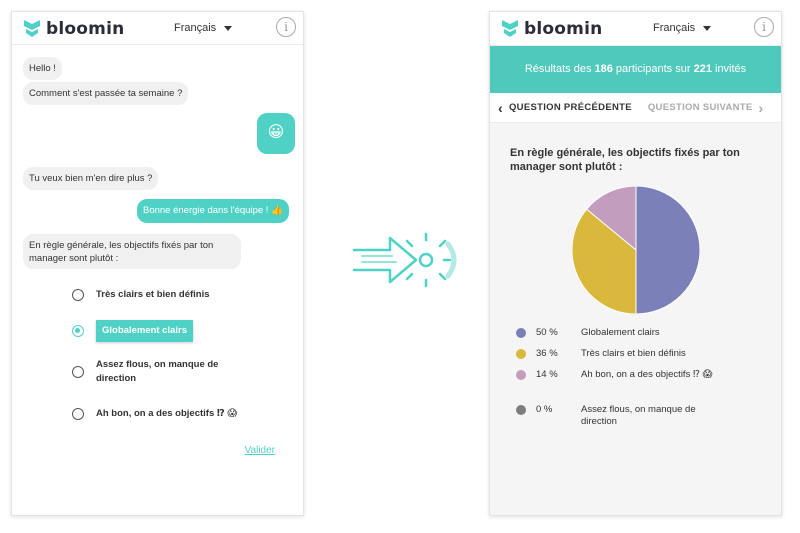 The height and width of the screenshot is (533, 800). I want to click on pie-chart, so click(636, 250).